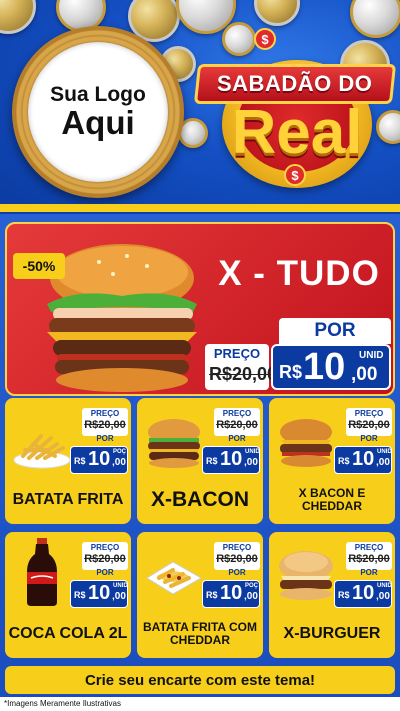 The width and height of the screenshot is (400, 711). Describe the element at coordinates (200, 499) in the screenshot. I see `product-name: X-BACON` at that location.